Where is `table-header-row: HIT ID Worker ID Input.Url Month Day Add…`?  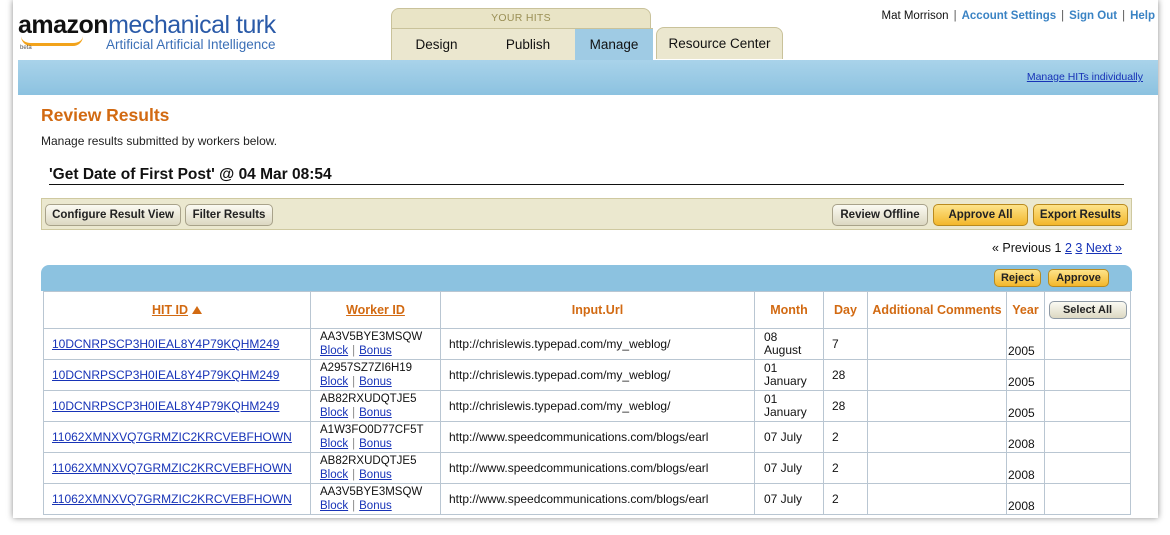
table-header-row: HIT ID Worker ID Input.Url Month Day Add… is located at coordinates (587, 310).